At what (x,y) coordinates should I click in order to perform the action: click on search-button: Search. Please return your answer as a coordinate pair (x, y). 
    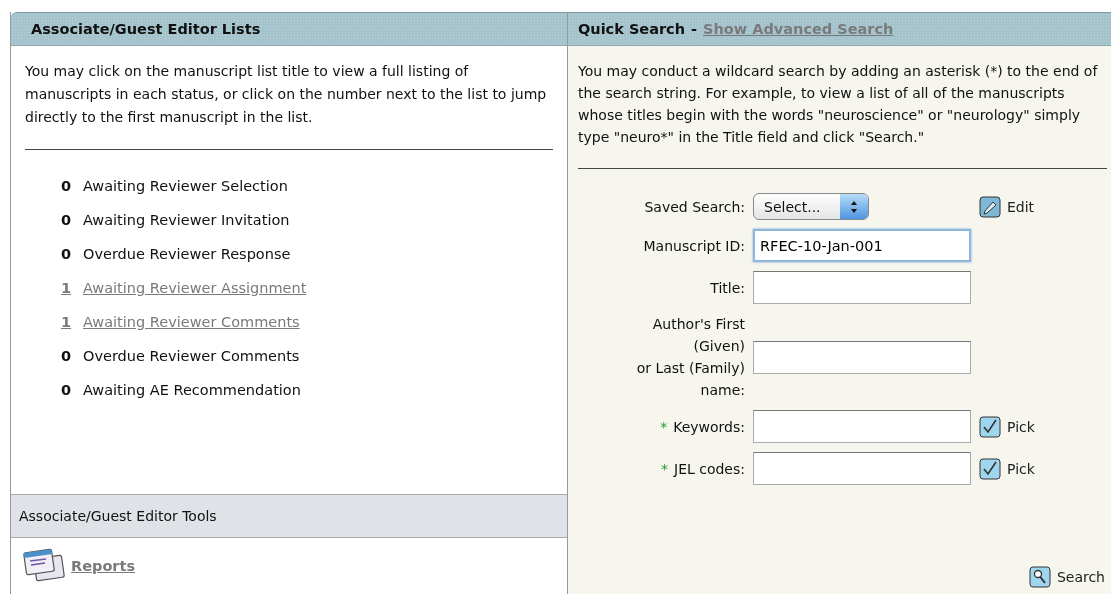
    Looking at the image, I should click on (1066, 577).